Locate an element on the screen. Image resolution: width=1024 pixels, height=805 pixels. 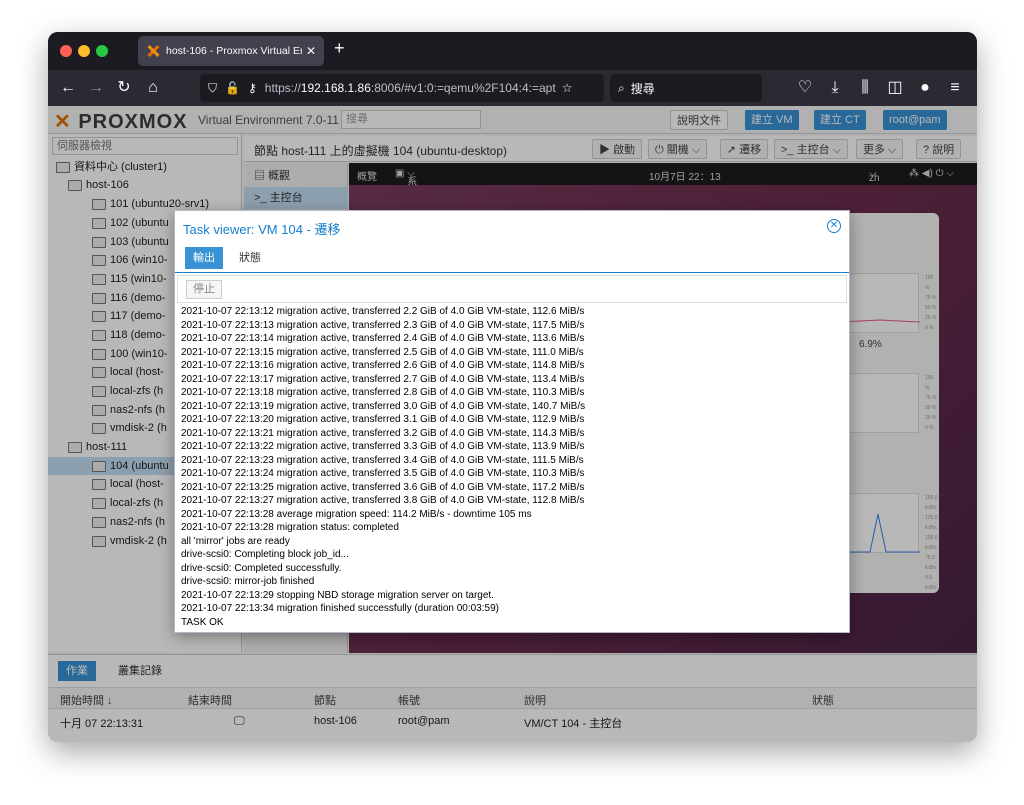
tab-close-icon: ✕ is located at coordinates (311, 51).